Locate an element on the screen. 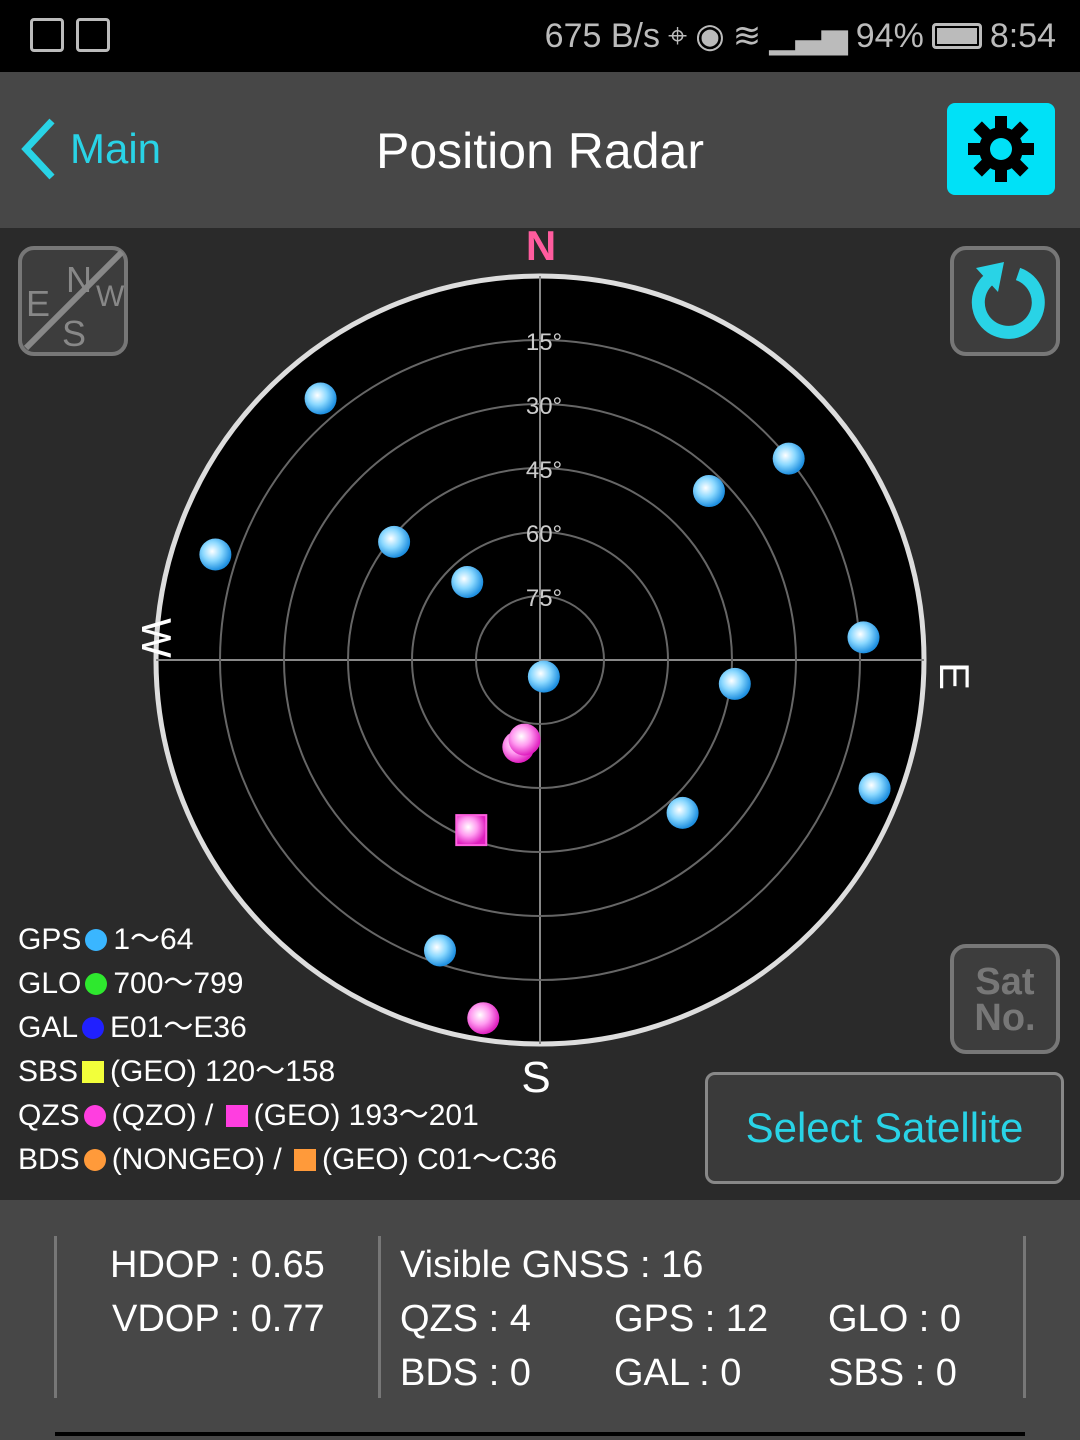 This screenshot has height=1440, width=1080. gear-icon is located at coordinates (1001, 149).